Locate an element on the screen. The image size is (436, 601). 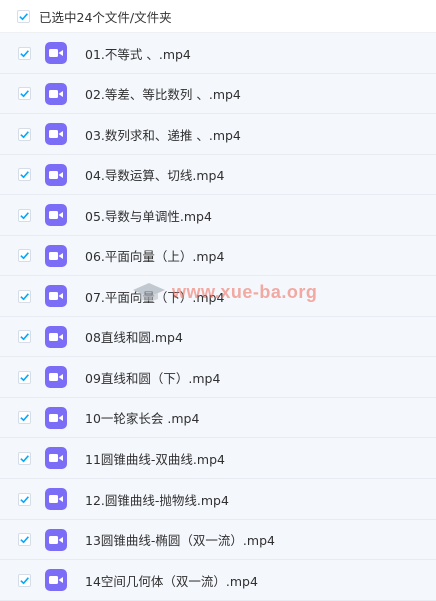
file-row: 07.平面向量（下）.mp4 is located at coordinates (218, 296).